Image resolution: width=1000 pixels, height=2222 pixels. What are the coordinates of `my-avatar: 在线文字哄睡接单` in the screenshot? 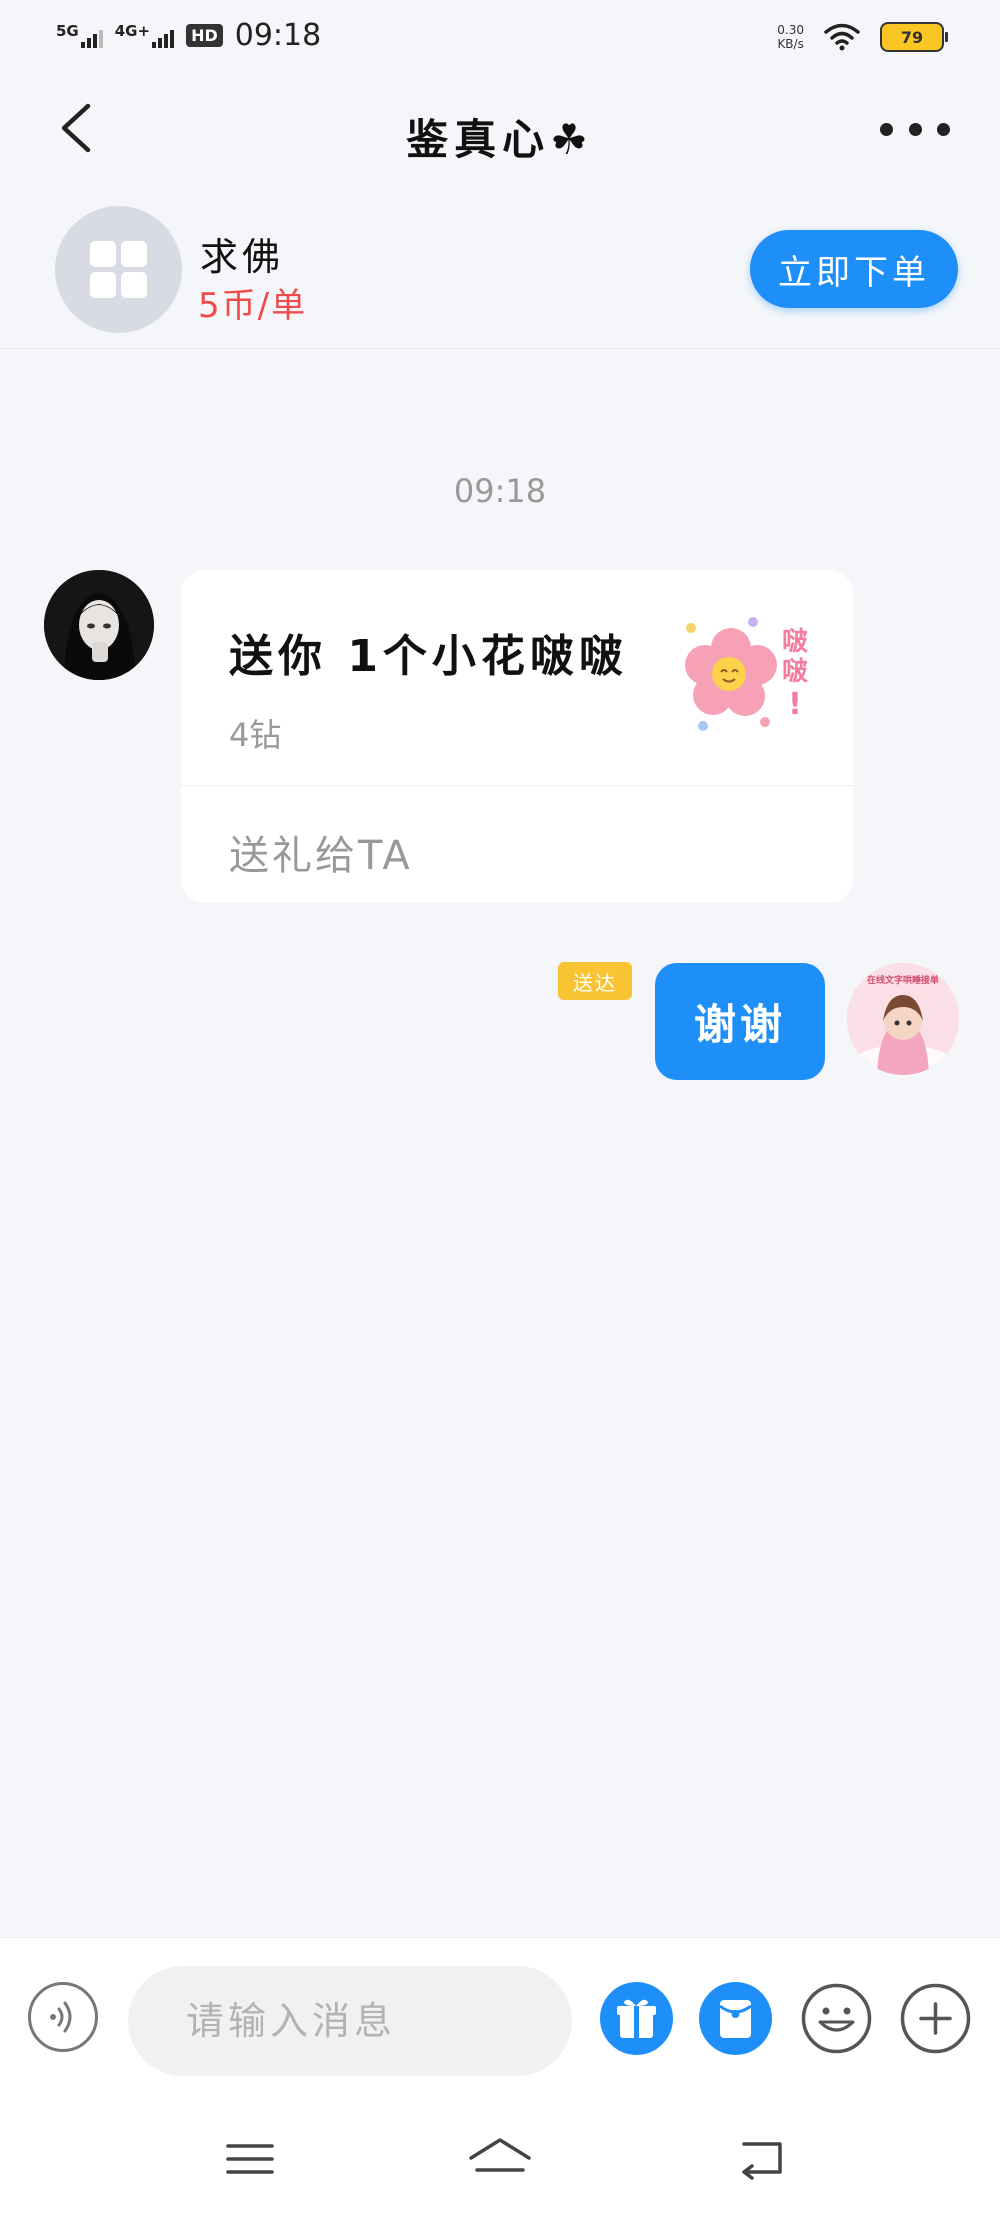 It's located at (903, 1019).